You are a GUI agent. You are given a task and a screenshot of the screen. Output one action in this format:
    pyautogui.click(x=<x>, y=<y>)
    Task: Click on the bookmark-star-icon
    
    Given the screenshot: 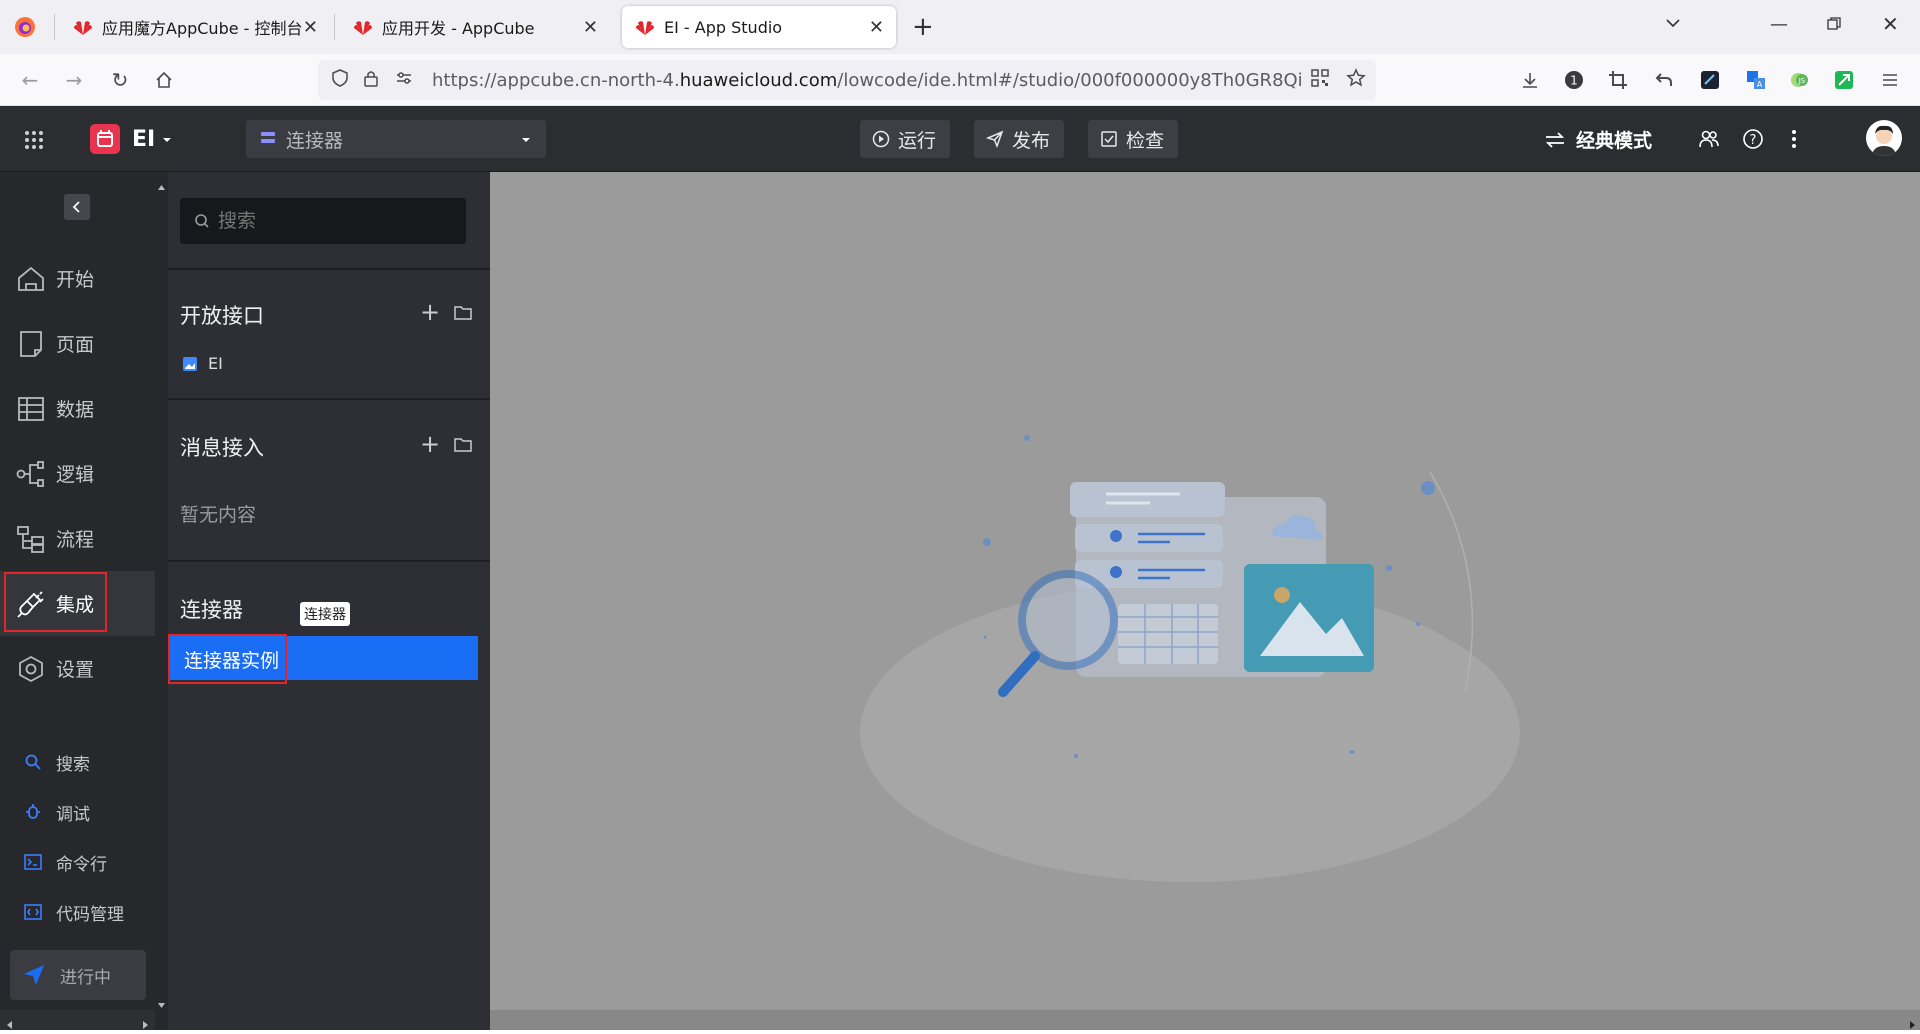 What is the action you would take?
    pyautogui.click(x=1356, y=80)
    